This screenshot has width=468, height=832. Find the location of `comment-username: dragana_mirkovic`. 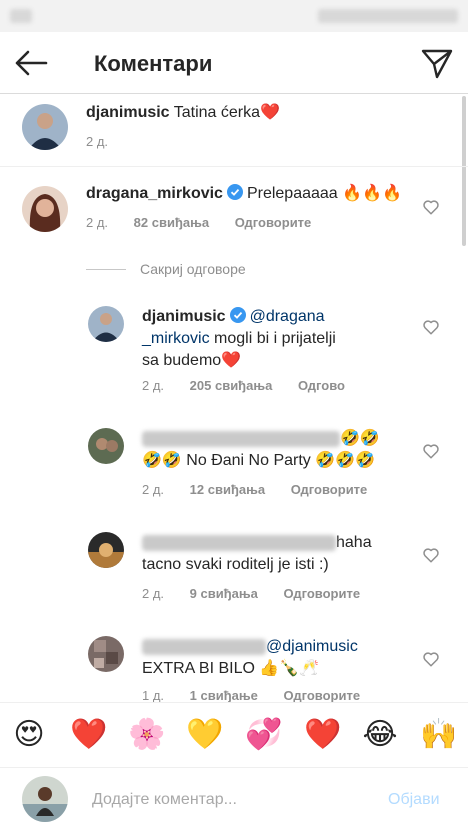

comment-username: dragana_mirkovic is located at coordinates (154, 193).